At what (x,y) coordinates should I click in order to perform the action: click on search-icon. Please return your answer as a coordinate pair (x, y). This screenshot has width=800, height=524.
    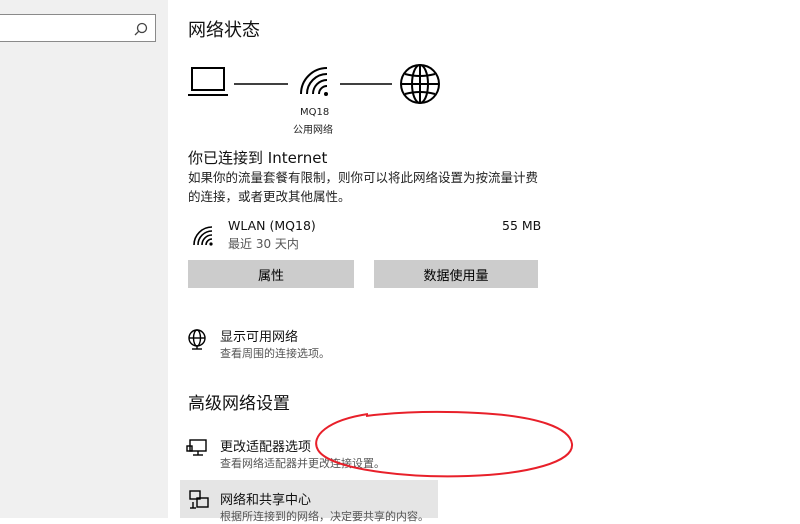
    Looking at the image, I should click on (141, 29).